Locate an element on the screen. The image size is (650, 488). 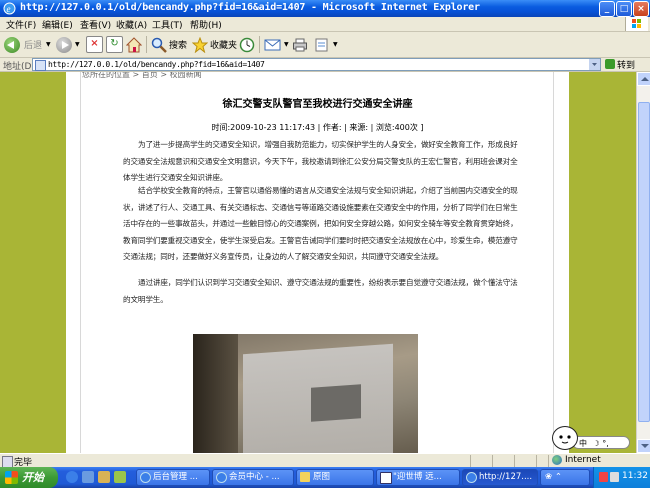
scroll-down-button is located at coordinates (643, 446).